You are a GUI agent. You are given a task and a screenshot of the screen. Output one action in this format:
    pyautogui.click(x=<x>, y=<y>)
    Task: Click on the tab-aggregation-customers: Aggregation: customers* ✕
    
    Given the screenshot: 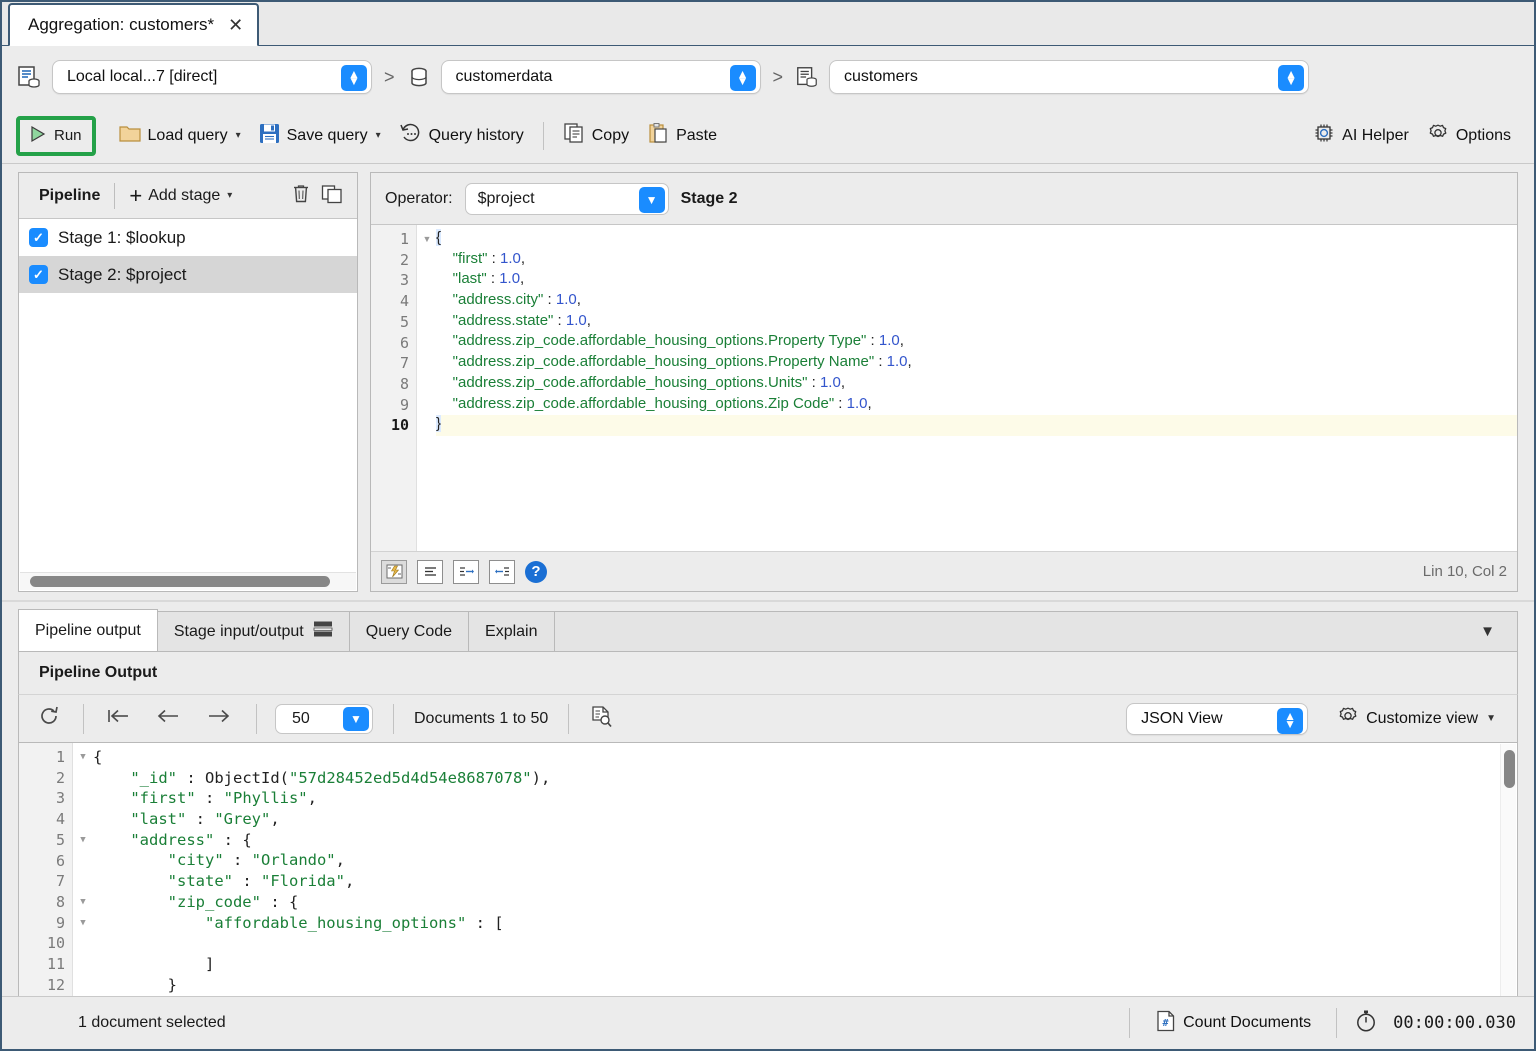 What is the action you would take?
    pyautogui.click(x=134, y=25)
    